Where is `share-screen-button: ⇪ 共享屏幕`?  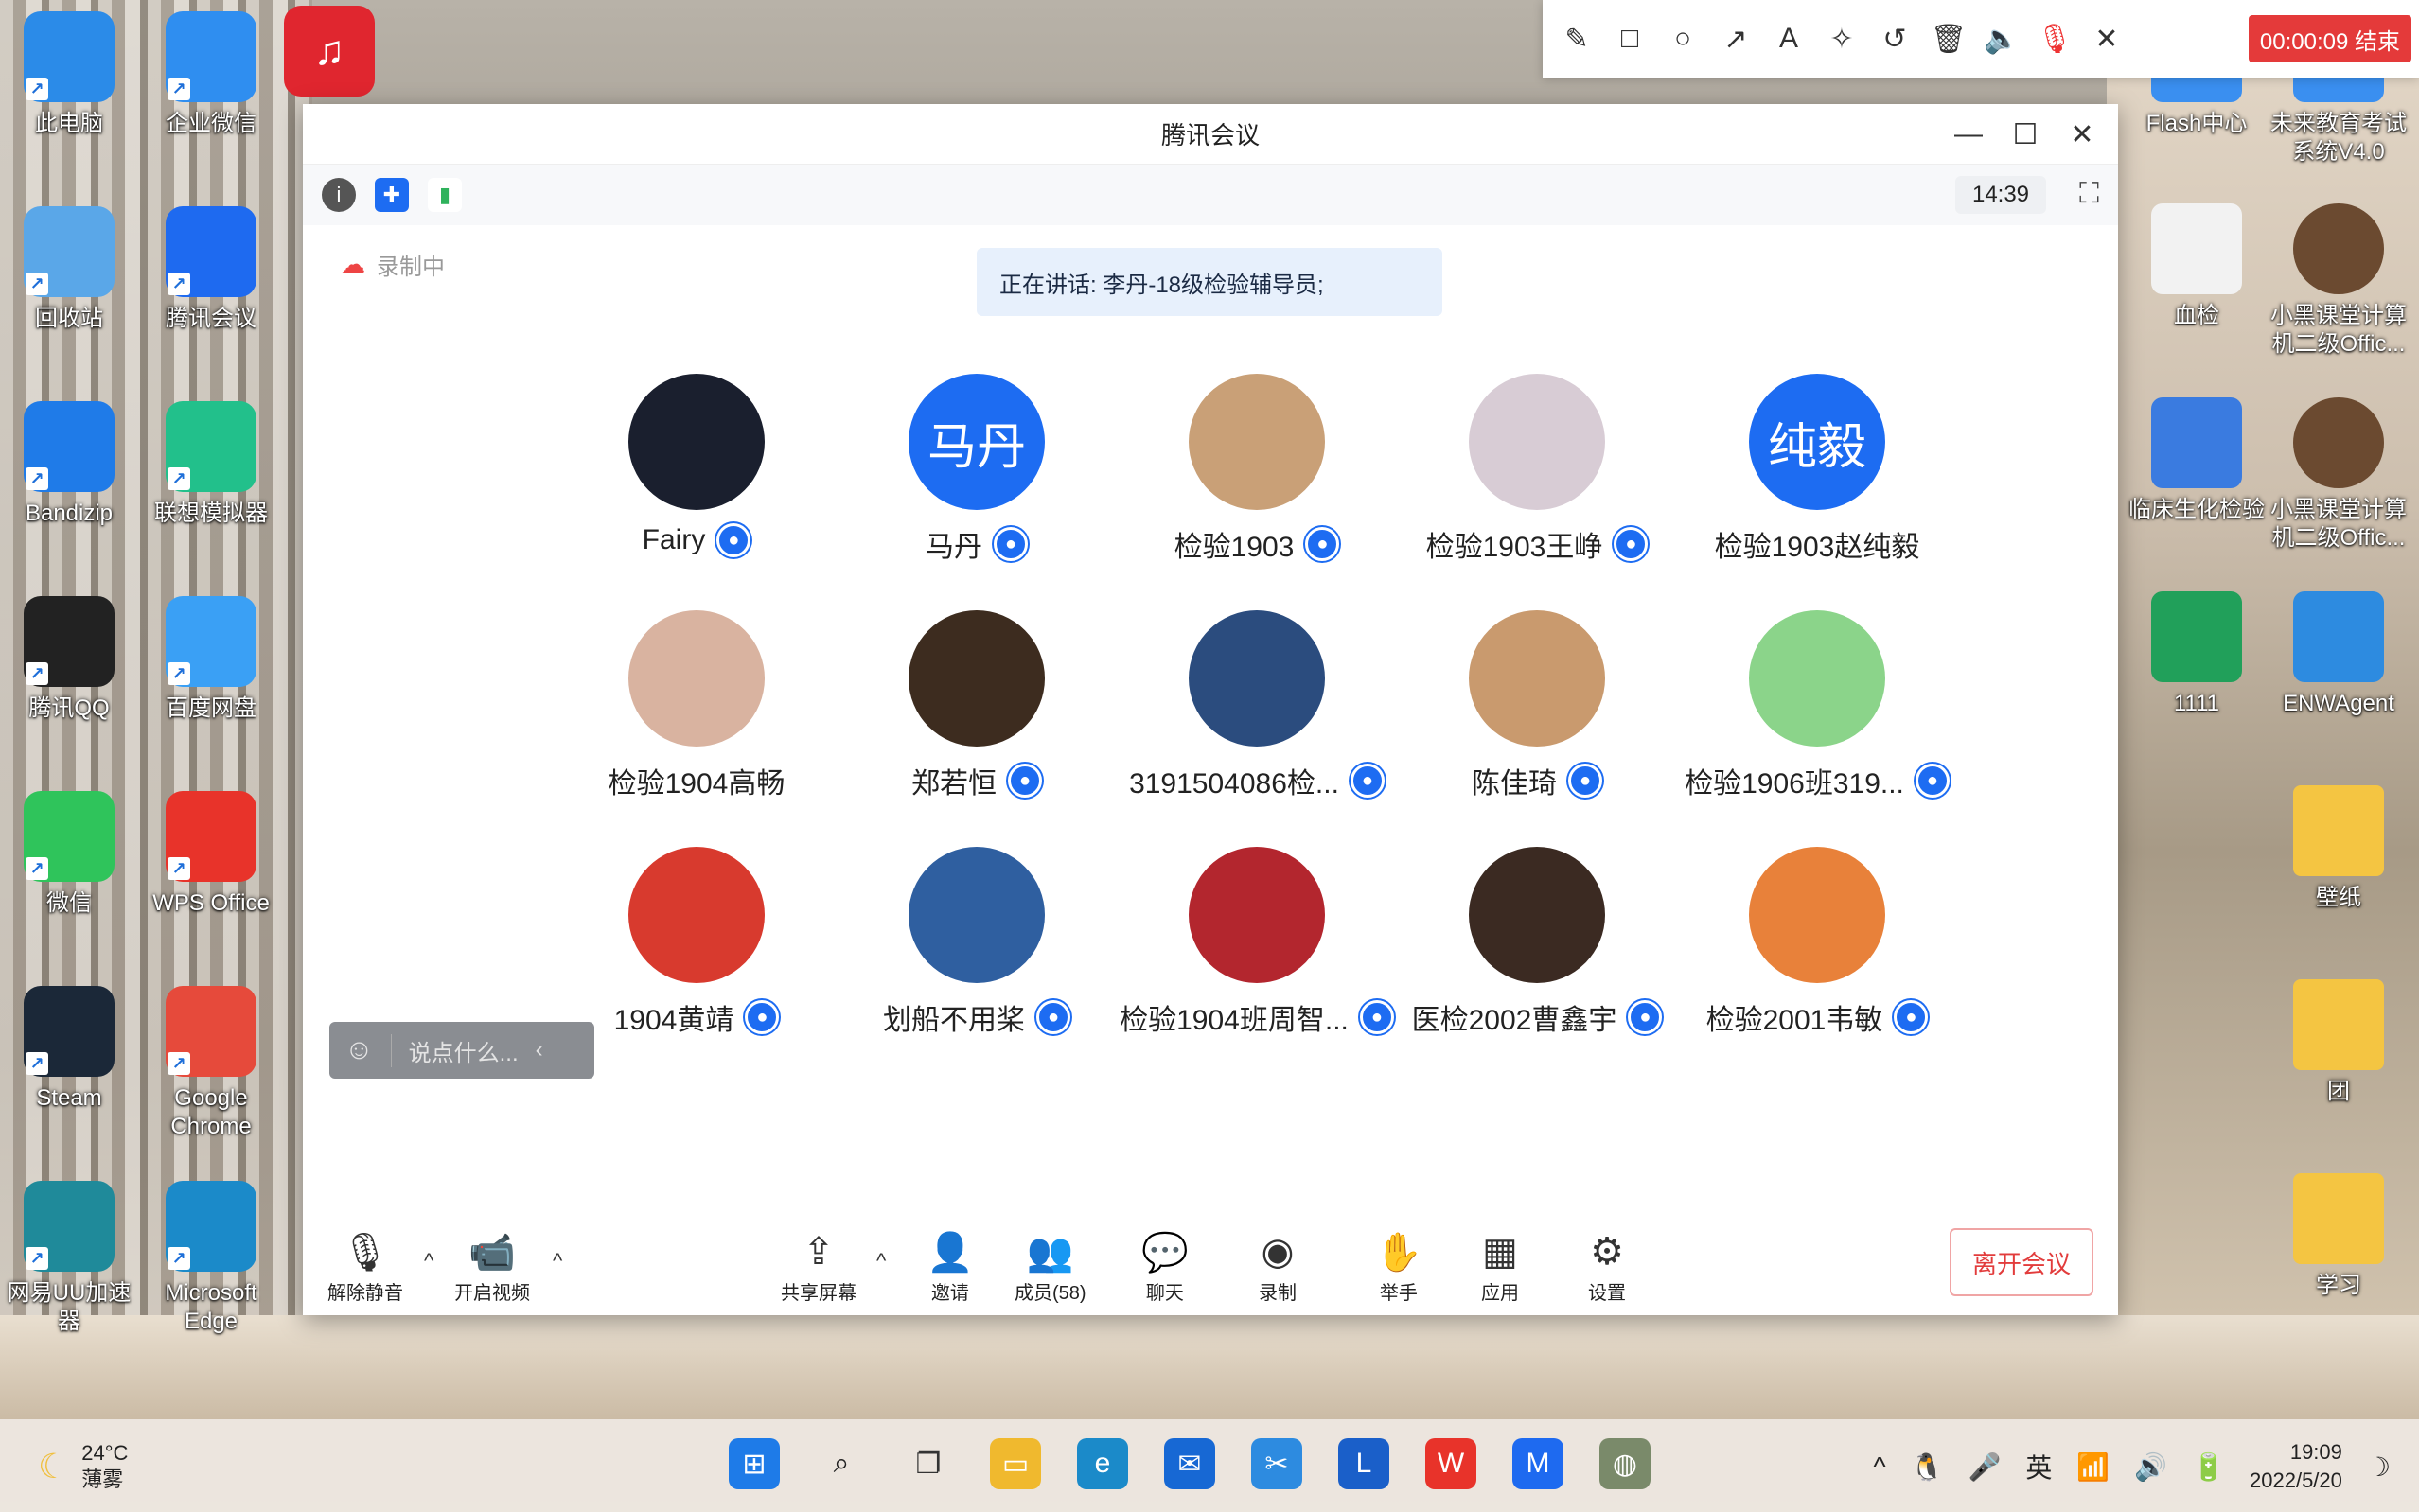
share-screen-button: ⇪ 共享屏幕 is located at coordinates (818, 1267).